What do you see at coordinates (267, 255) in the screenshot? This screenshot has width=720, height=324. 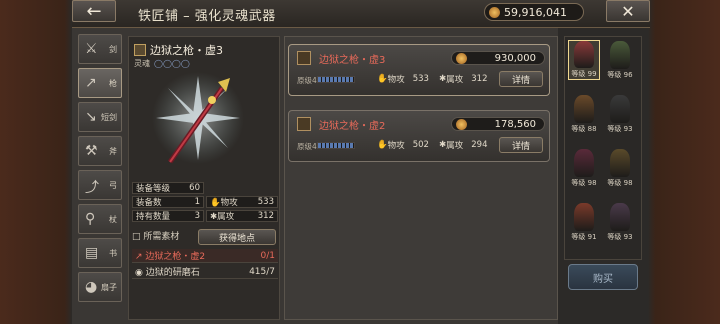 I see `material-count: 0/1` at bounding box center [267, 255].